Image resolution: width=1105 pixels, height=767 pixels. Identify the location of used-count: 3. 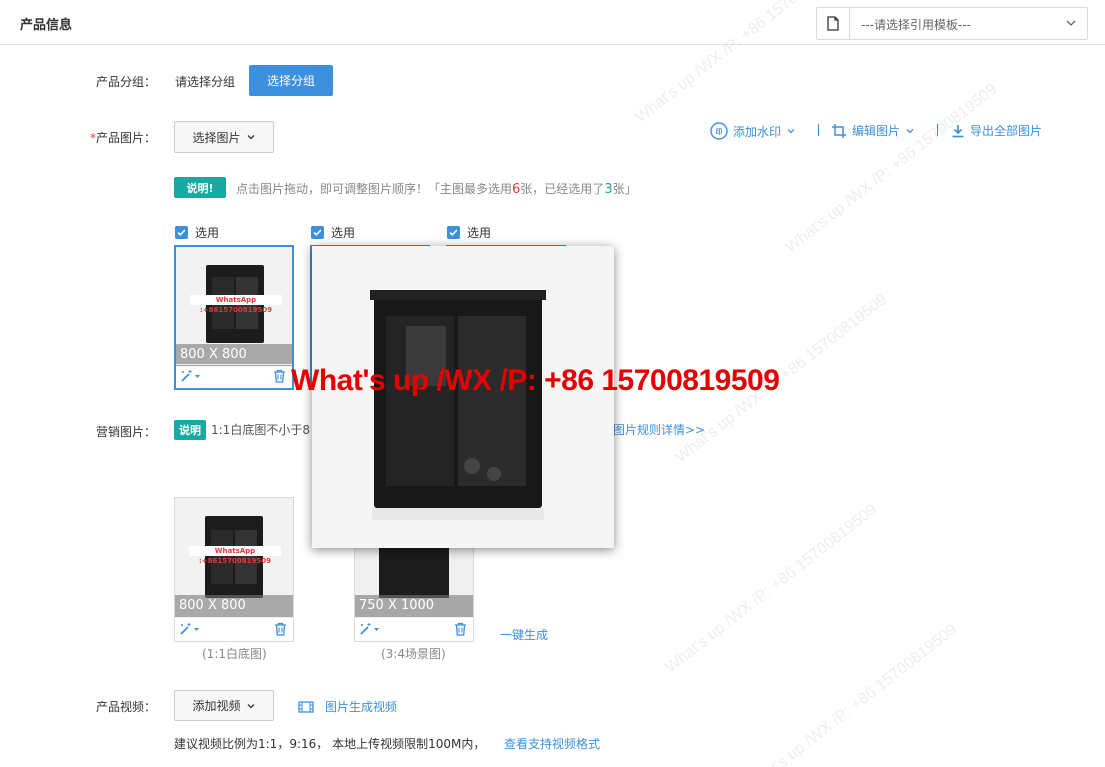
(608, 189).